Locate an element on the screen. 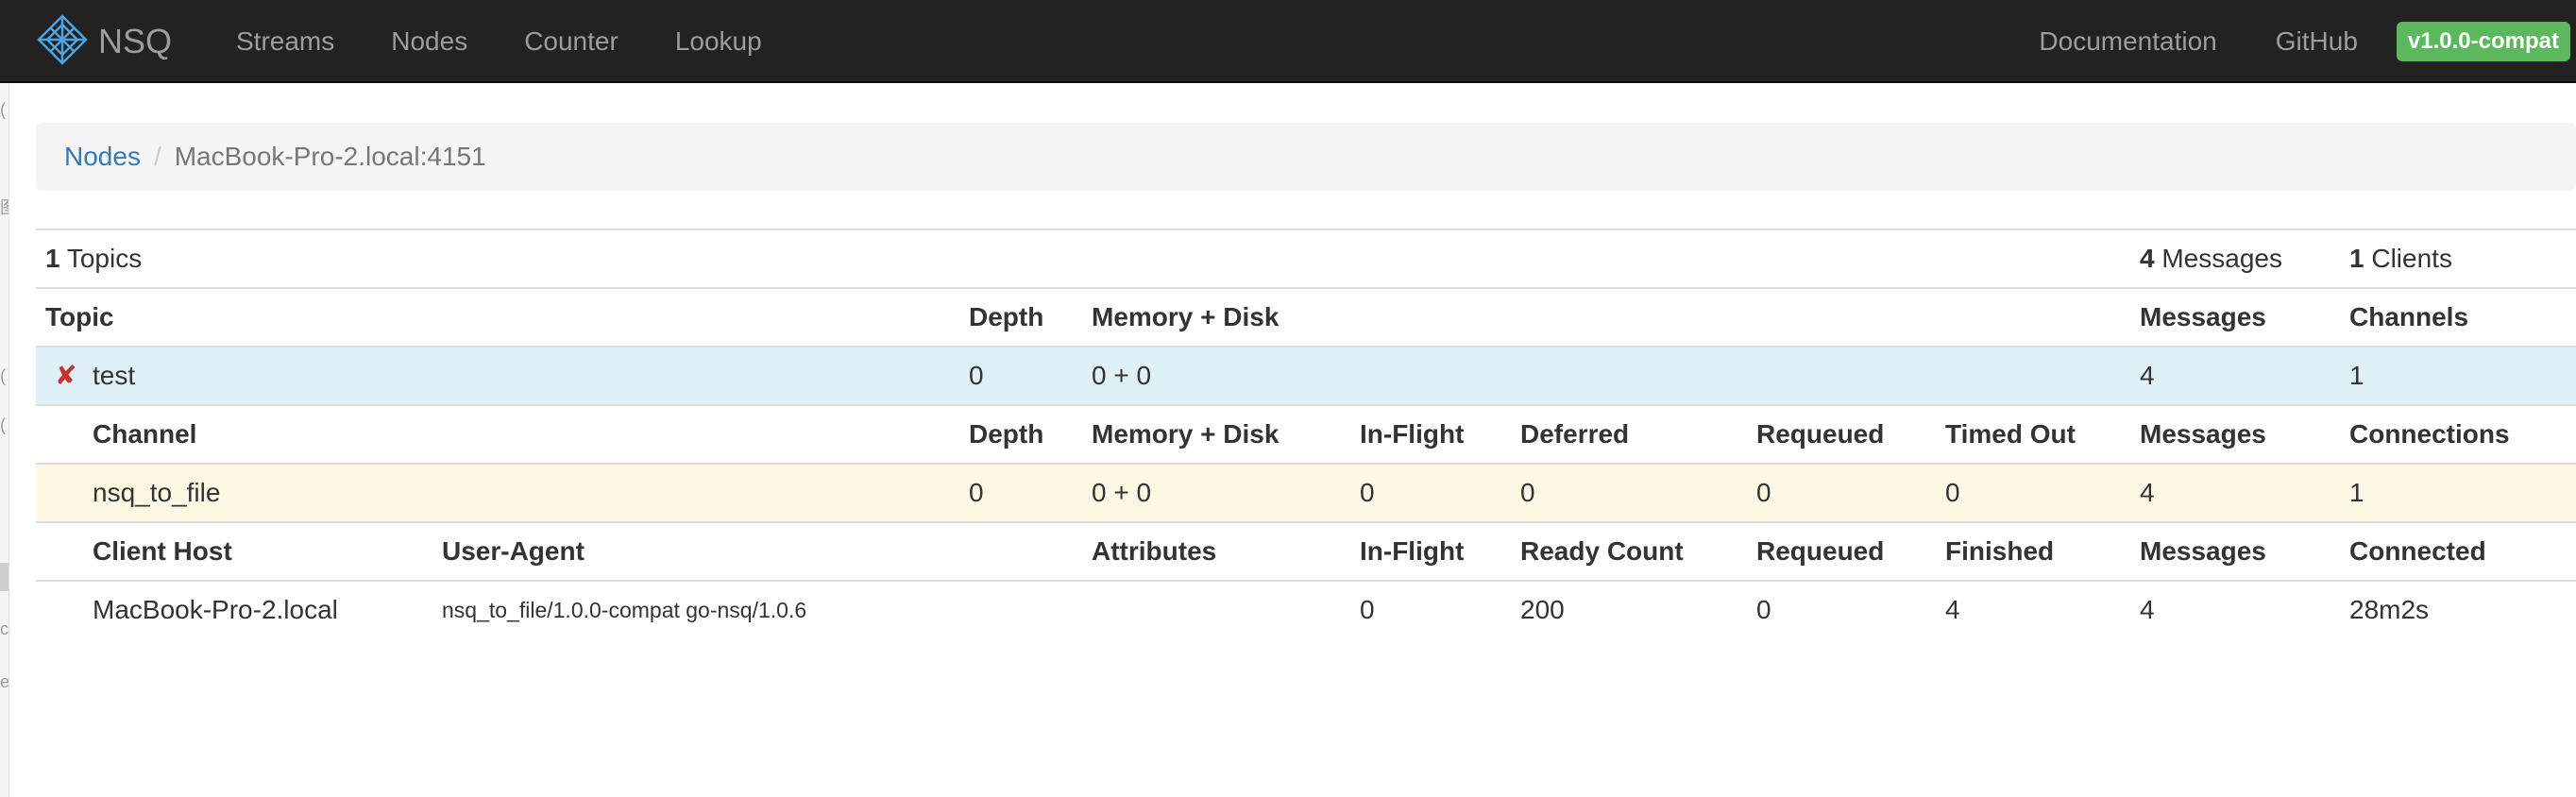  messages-count: 4 is located at coordinates (2147, 258).